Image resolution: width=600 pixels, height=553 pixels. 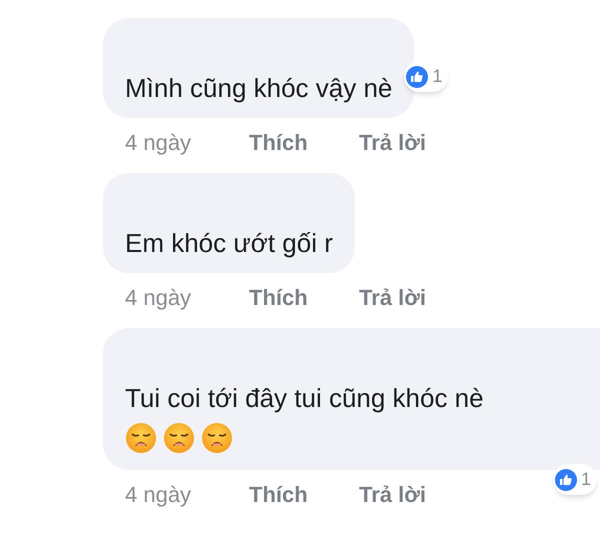 I want to click on comment-text: Em khóc ướt gối r, so click(x=229, y=243).